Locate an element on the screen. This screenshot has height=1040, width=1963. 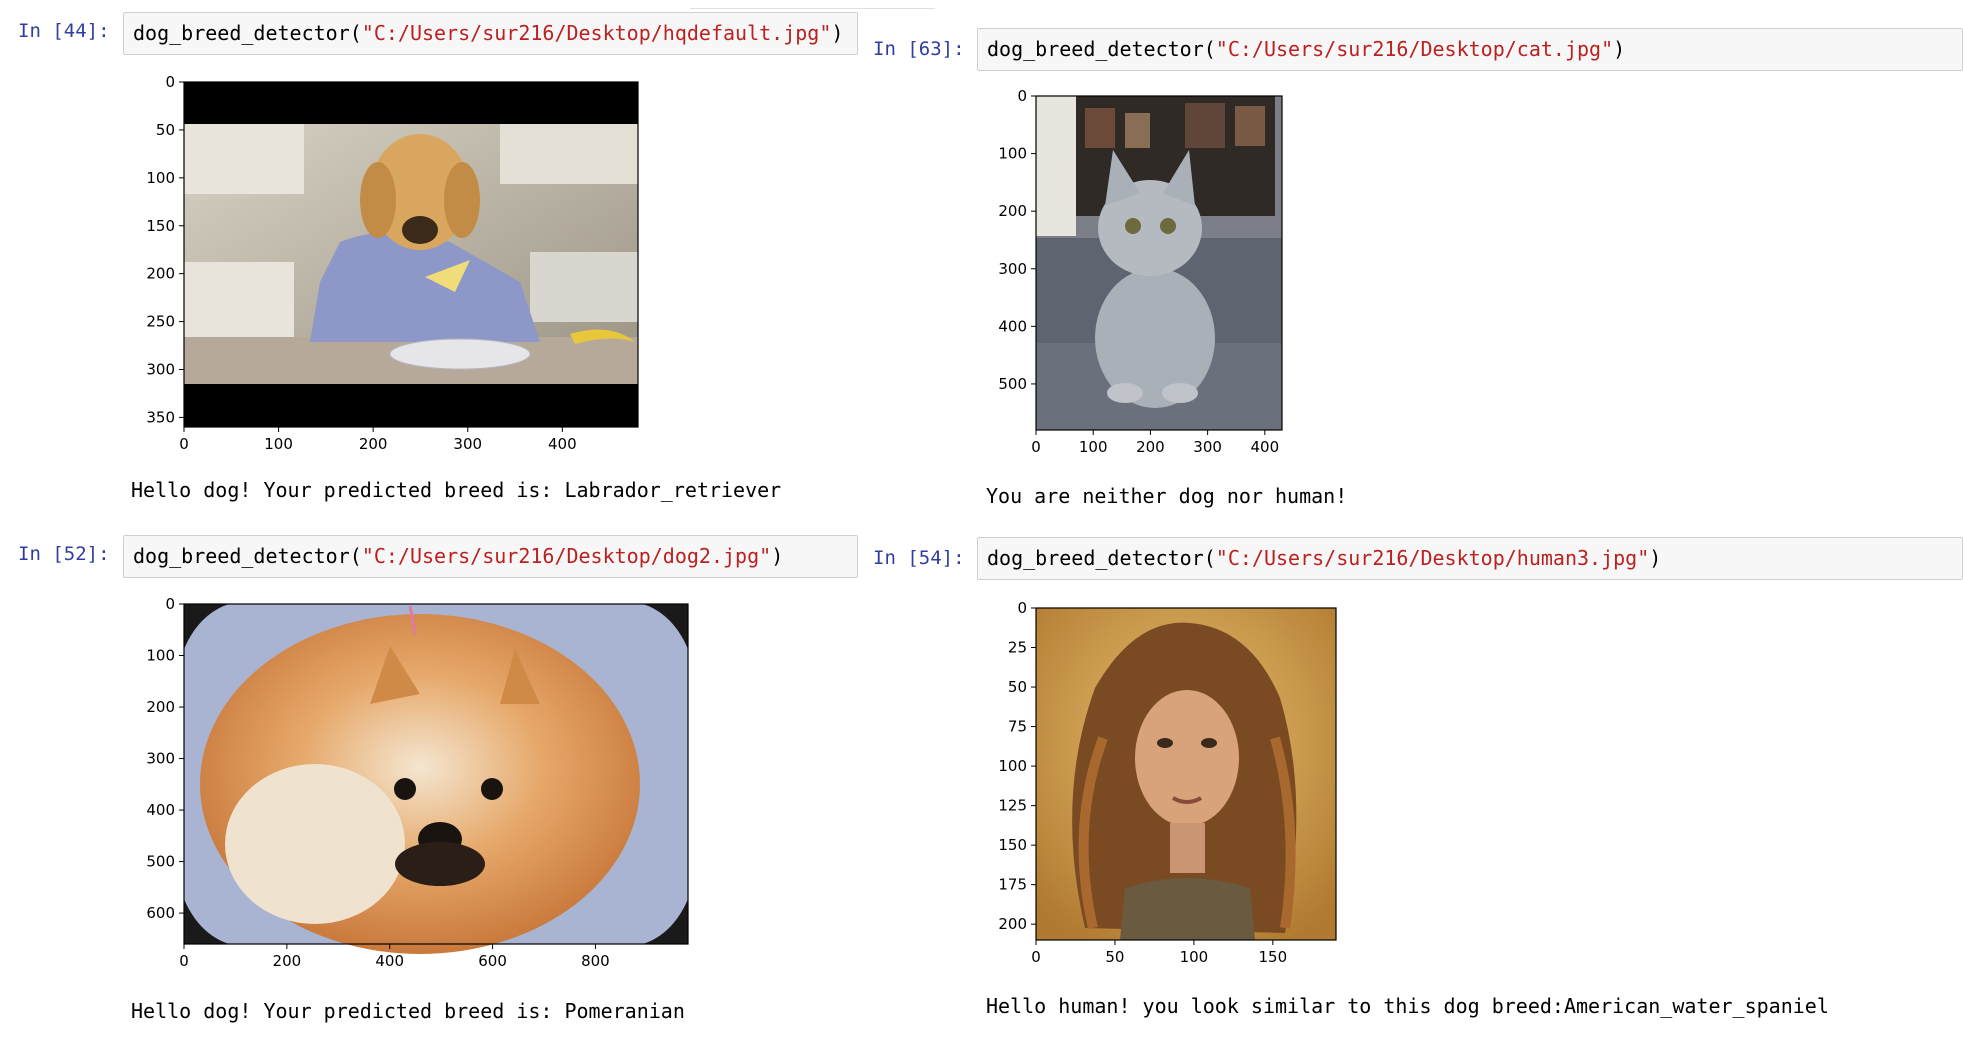
y-tick-label: 350 is located at coordinates (160, 417).